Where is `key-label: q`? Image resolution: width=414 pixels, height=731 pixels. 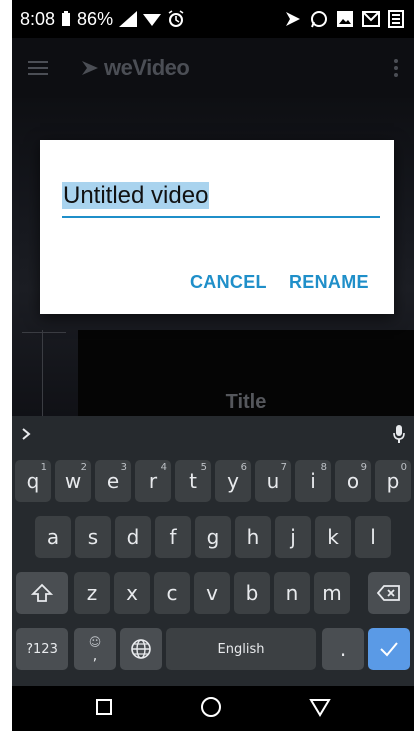 key-label: q is located at coordinates (33, 481).